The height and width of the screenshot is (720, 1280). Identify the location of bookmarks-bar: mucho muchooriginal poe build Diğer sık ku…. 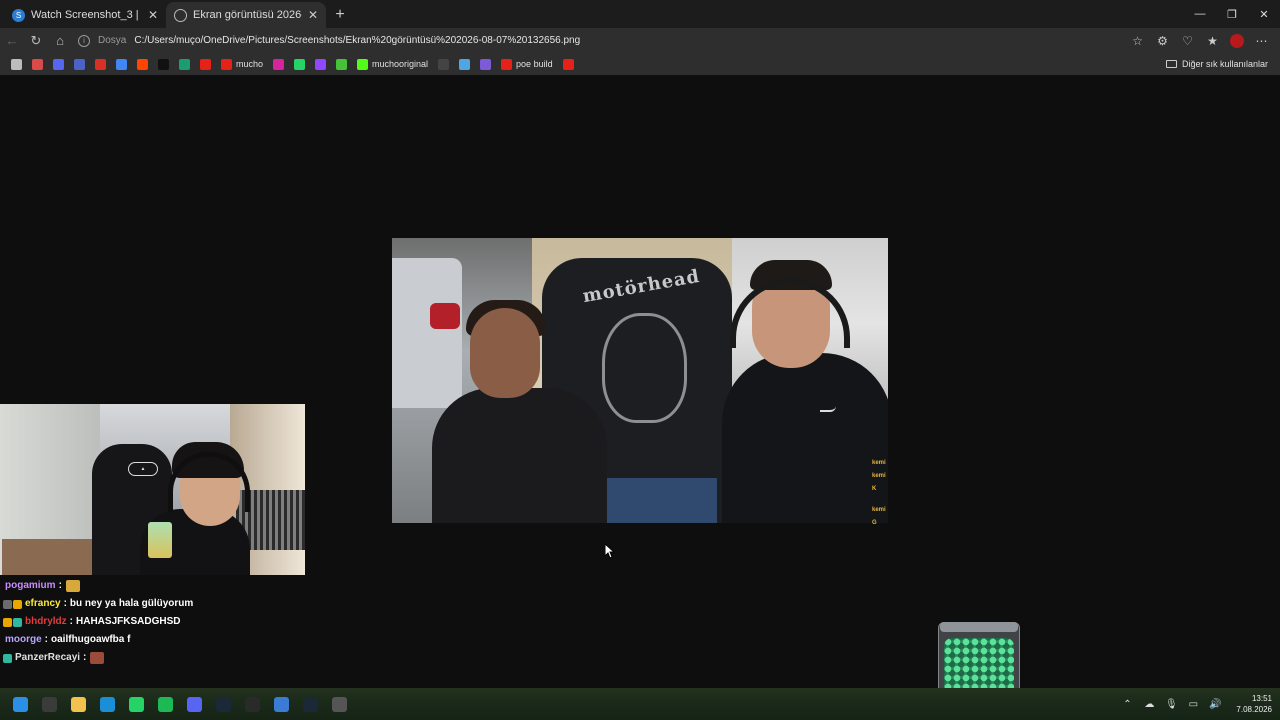
(640, 64).